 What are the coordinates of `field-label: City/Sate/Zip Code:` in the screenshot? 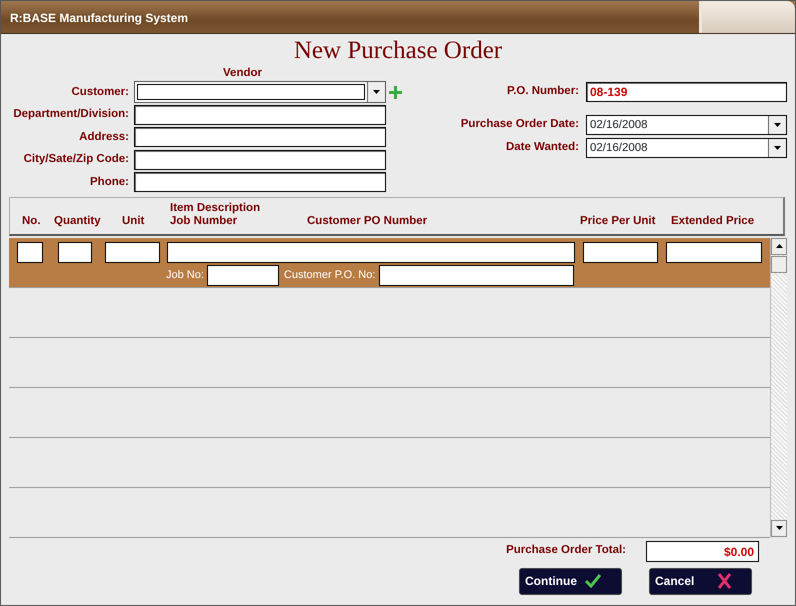 It's located at (75, 160).